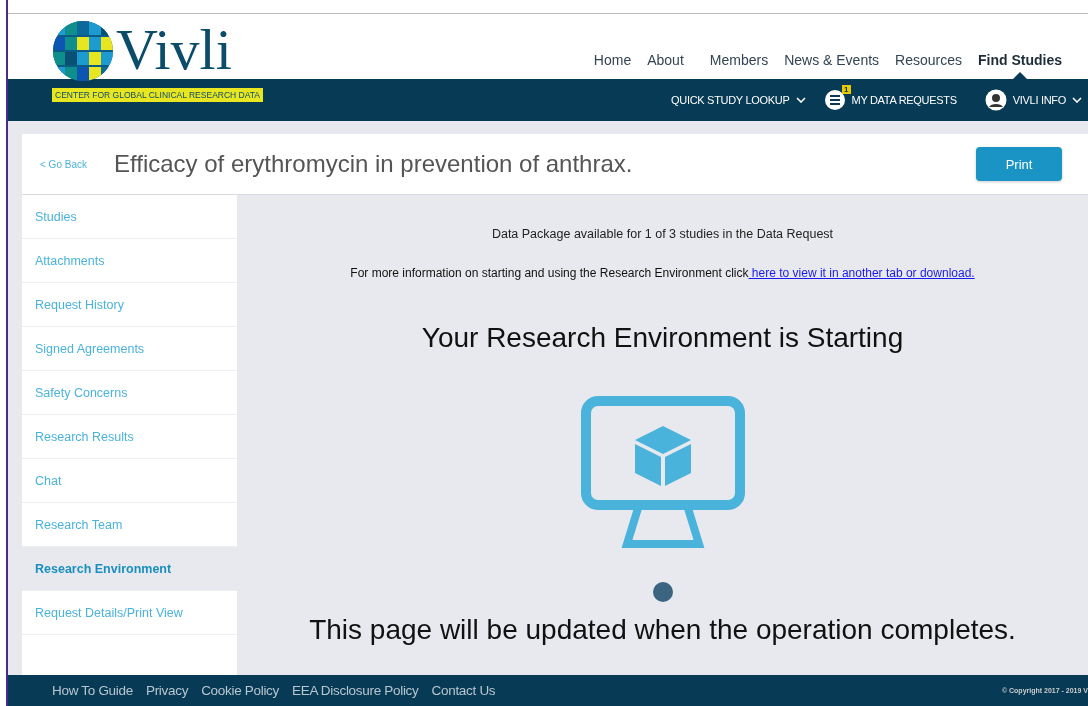  What do you see at coordinates (834, 100) in the screenshot?
I see `list-icon` at bounding box center [834, 100].